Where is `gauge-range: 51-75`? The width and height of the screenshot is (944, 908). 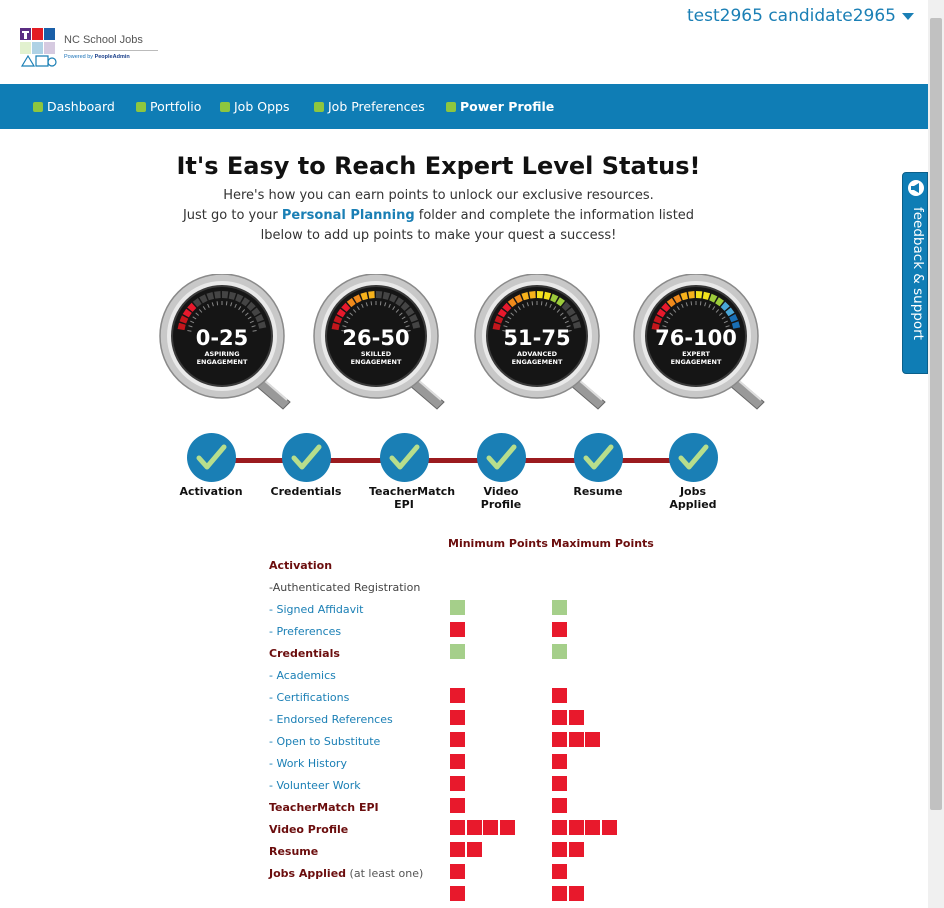
gauge-range: 51-75 is located at coordinates (536, 338).